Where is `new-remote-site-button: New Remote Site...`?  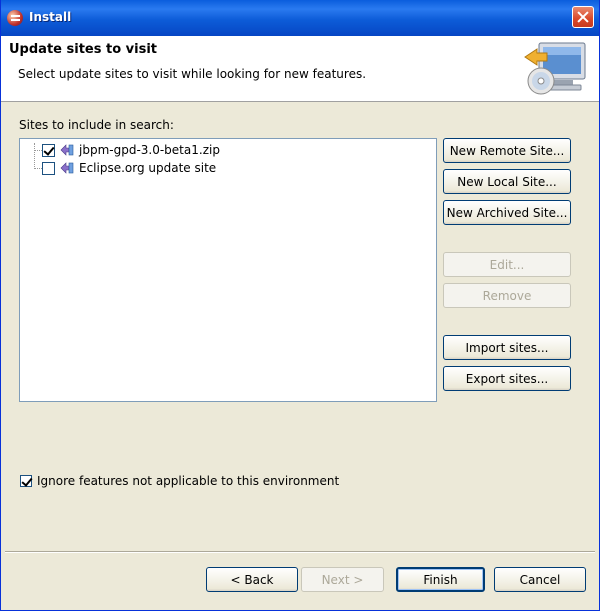
new-remote-site-button: New Remote Site... is located at coordinates (507, 150).